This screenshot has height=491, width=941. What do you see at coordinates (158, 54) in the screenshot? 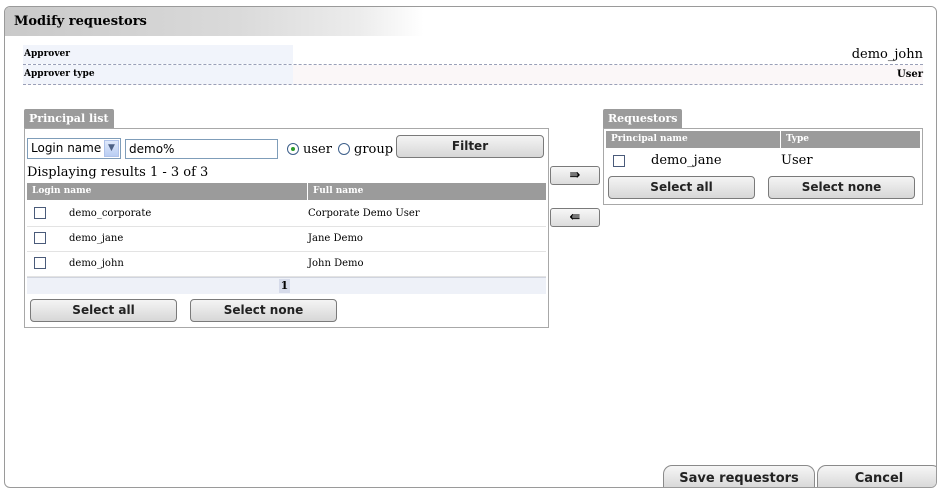
I see `approver-label: Approver` at bounding box center [158, 54].